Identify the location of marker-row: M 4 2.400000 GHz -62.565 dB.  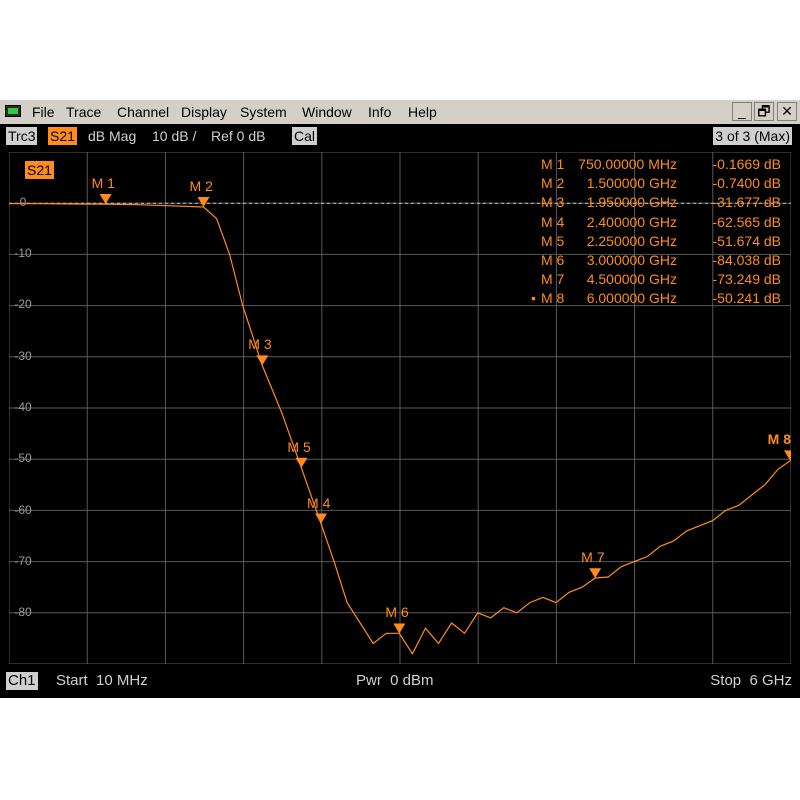
(661, 223).